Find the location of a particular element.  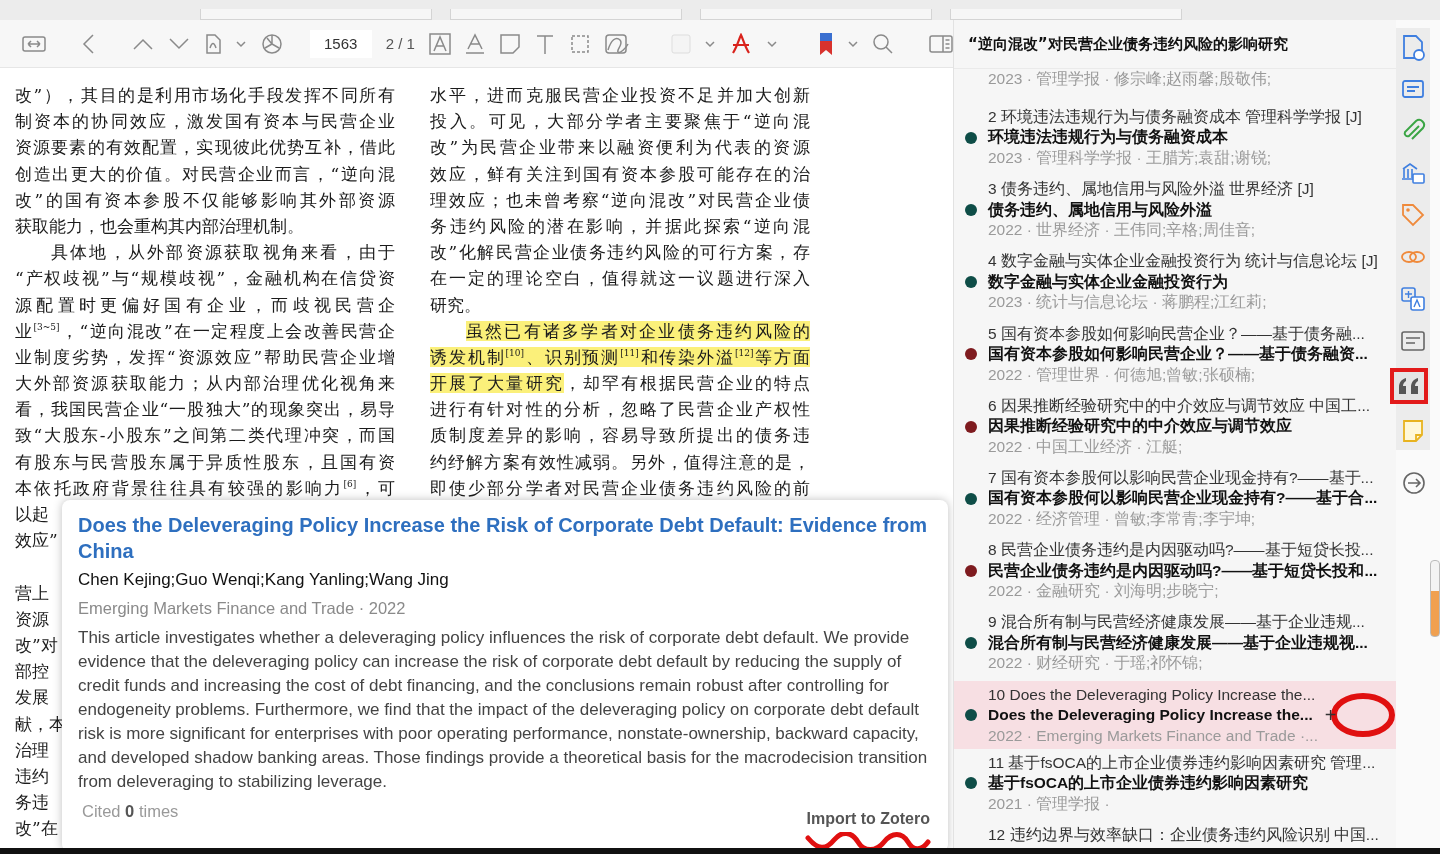

text-line: 改”对 is located at coordinates (36, 645).